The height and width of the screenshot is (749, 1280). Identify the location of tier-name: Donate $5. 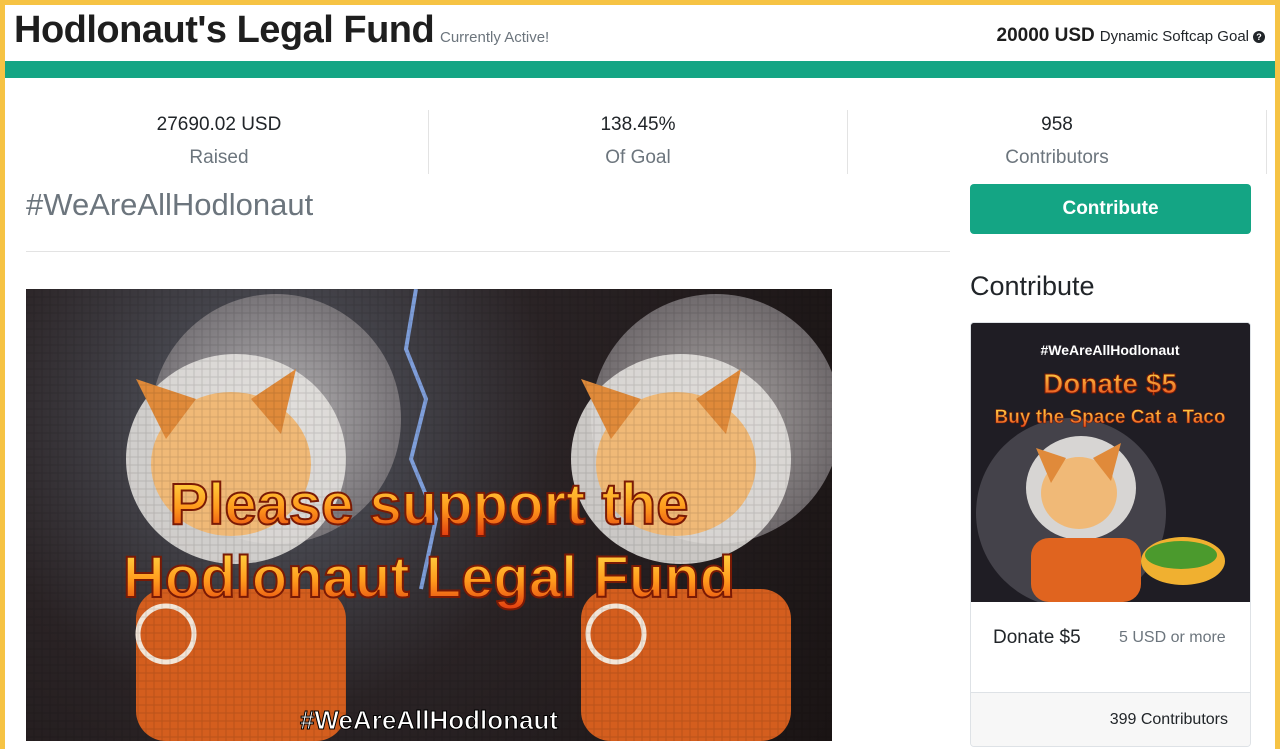
(1037, 637).